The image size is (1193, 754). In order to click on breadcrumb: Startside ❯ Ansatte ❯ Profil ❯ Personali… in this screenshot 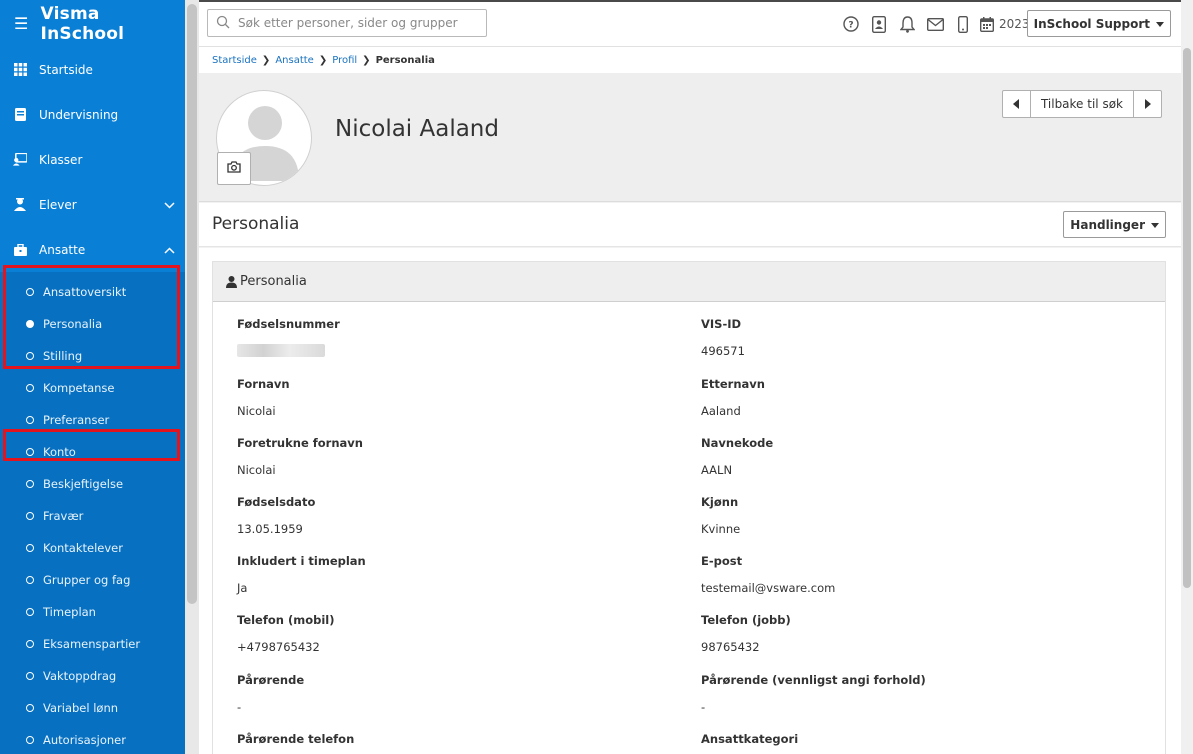, I will do `click(690, 60)`.